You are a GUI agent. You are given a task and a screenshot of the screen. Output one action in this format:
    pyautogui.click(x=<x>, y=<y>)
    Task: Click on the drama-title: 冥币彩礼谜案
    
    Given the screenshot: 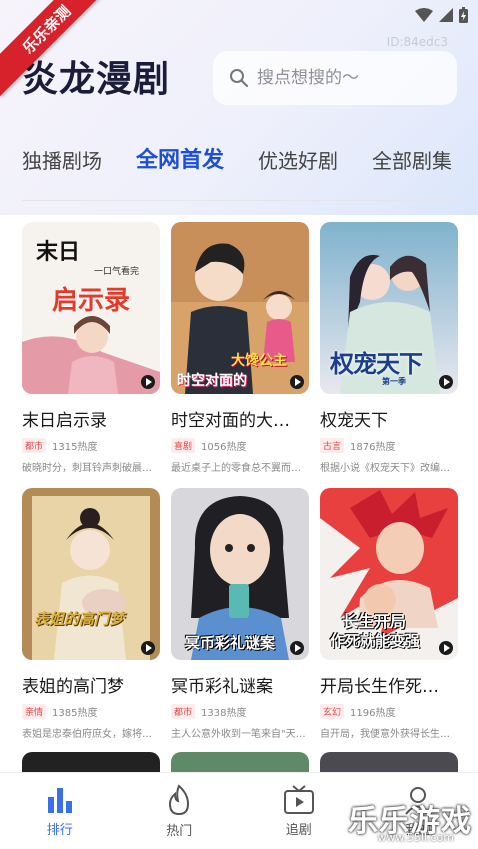 What is the action you would take?
    pyautogui.click(x=222, y=687)
    